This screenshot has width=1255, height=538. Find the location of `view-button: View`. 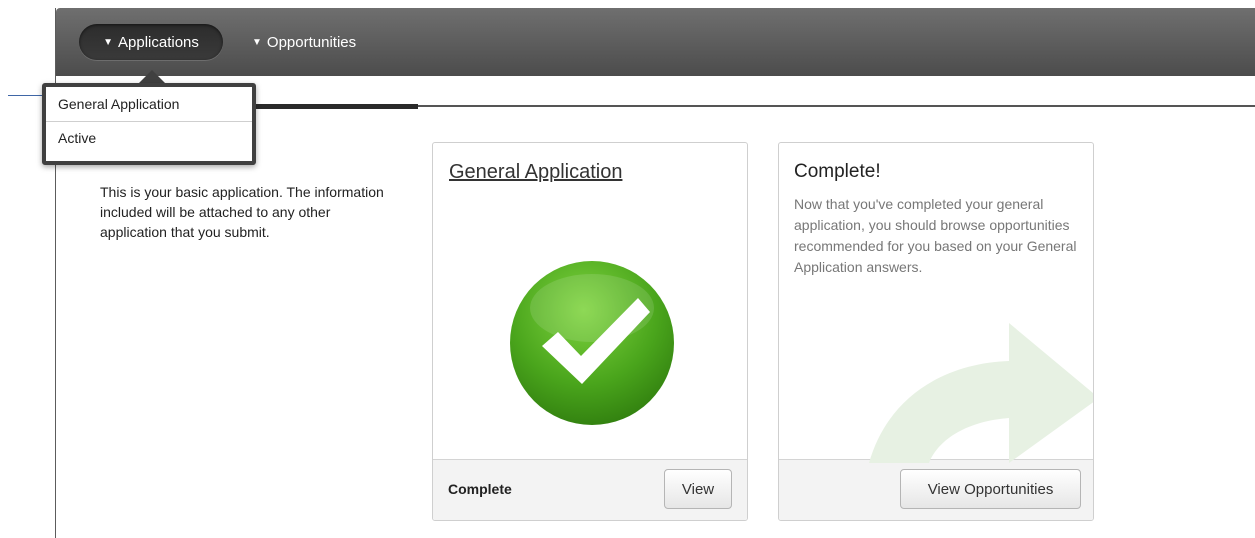

view-button: View is located at coordinates (698, 489).